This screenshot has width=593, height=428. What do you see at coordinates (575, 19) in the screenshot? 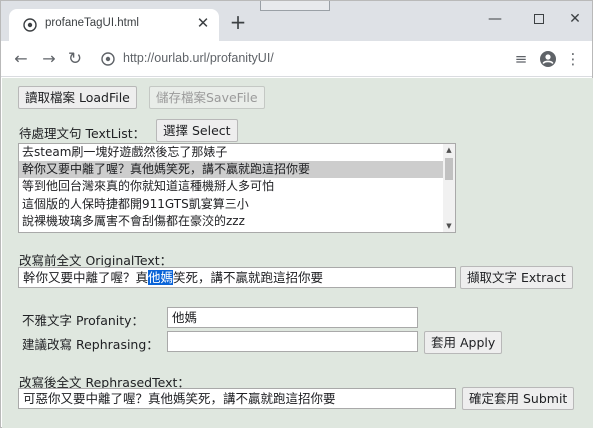
I see `window-close-icon: ✕` at bounding box center [575, 19].